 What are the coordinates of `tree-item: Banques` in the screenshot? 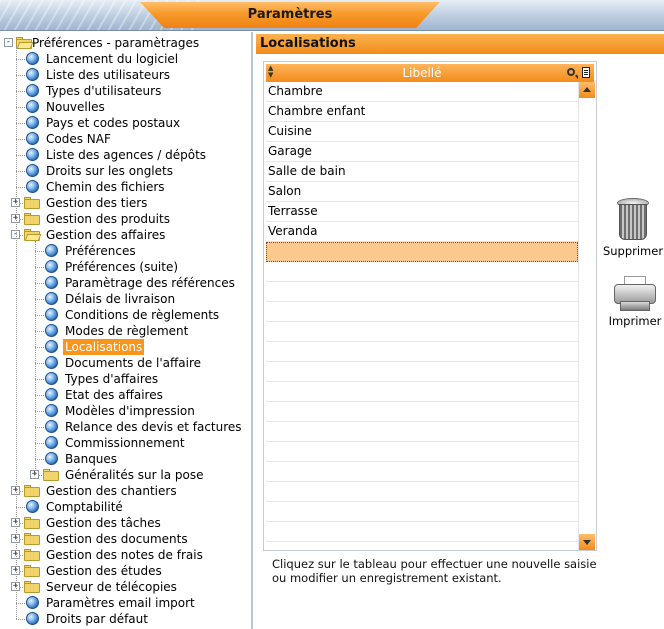 It's located at (125, 459).